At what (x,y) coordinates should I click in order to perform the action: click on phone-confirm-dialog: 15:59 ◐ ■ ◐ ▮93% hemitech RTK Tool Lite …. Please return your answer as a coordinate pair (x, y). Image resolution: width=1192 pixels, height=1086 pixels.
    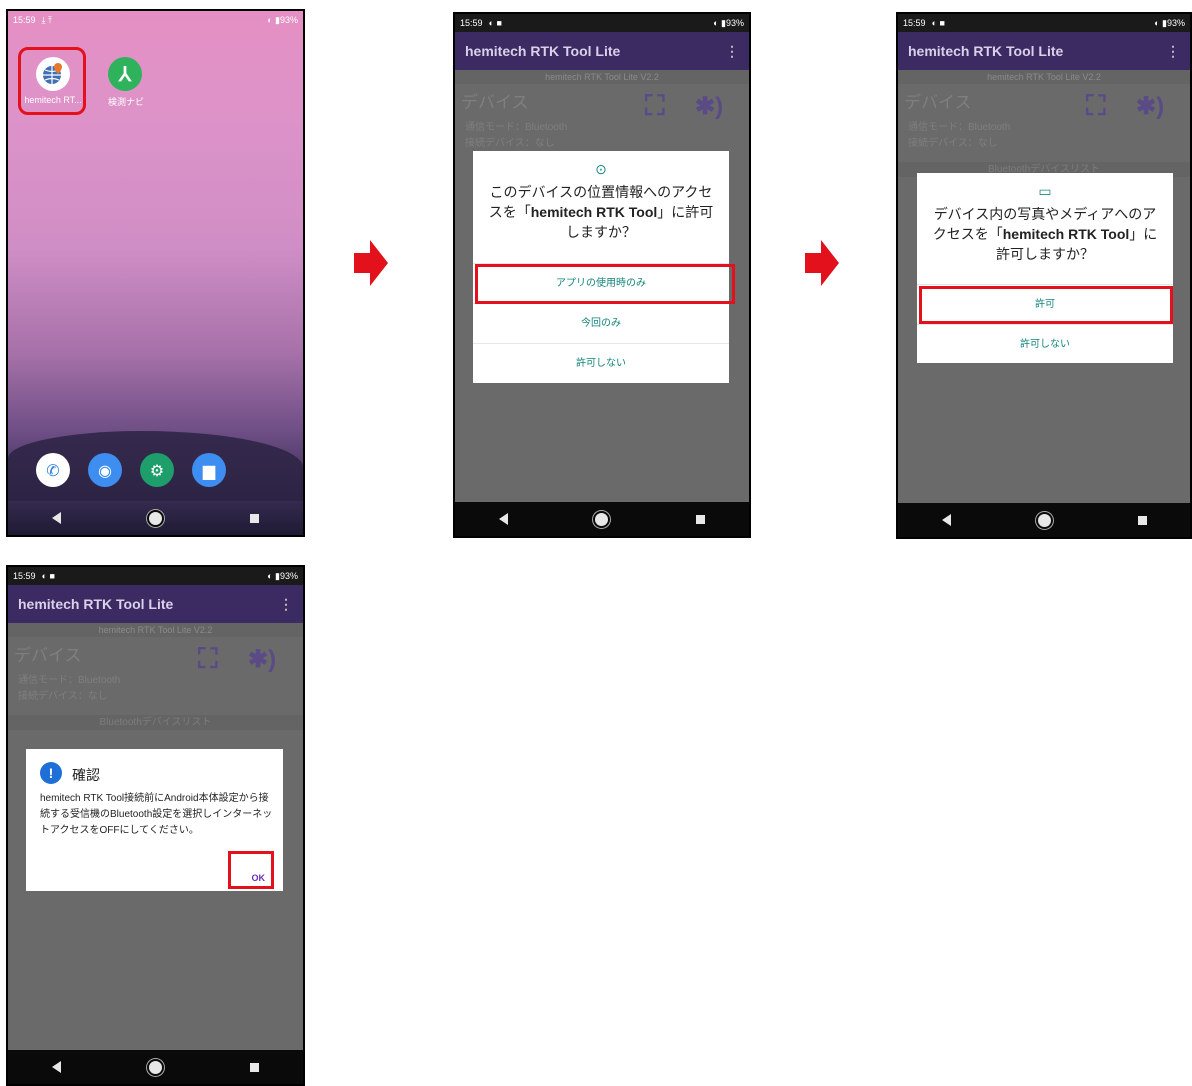
    Looking at the image, I should click on (155, 825).